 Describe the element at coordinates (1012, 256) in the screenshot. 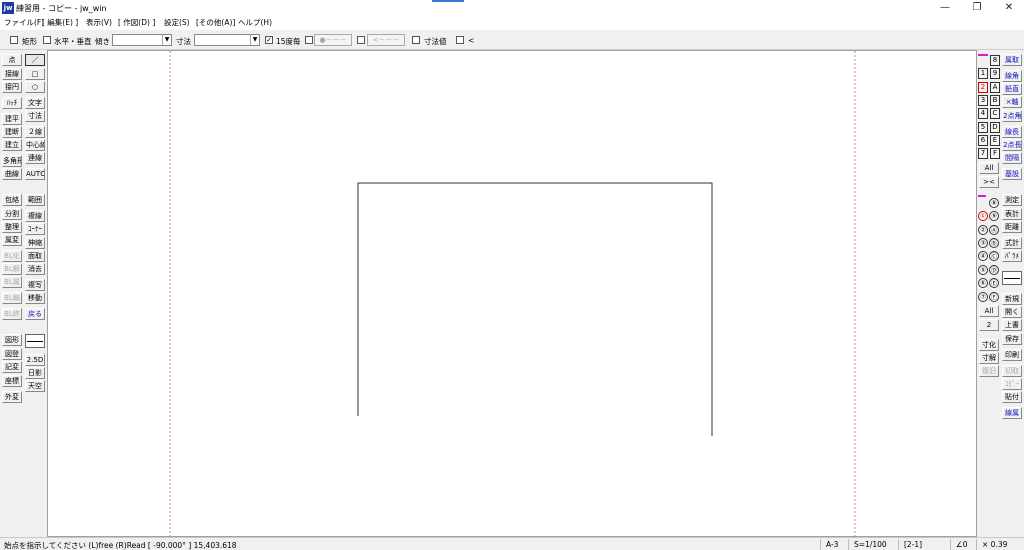

I see `tool-parameter: ﾊﾟﾗﾒ` at that location.